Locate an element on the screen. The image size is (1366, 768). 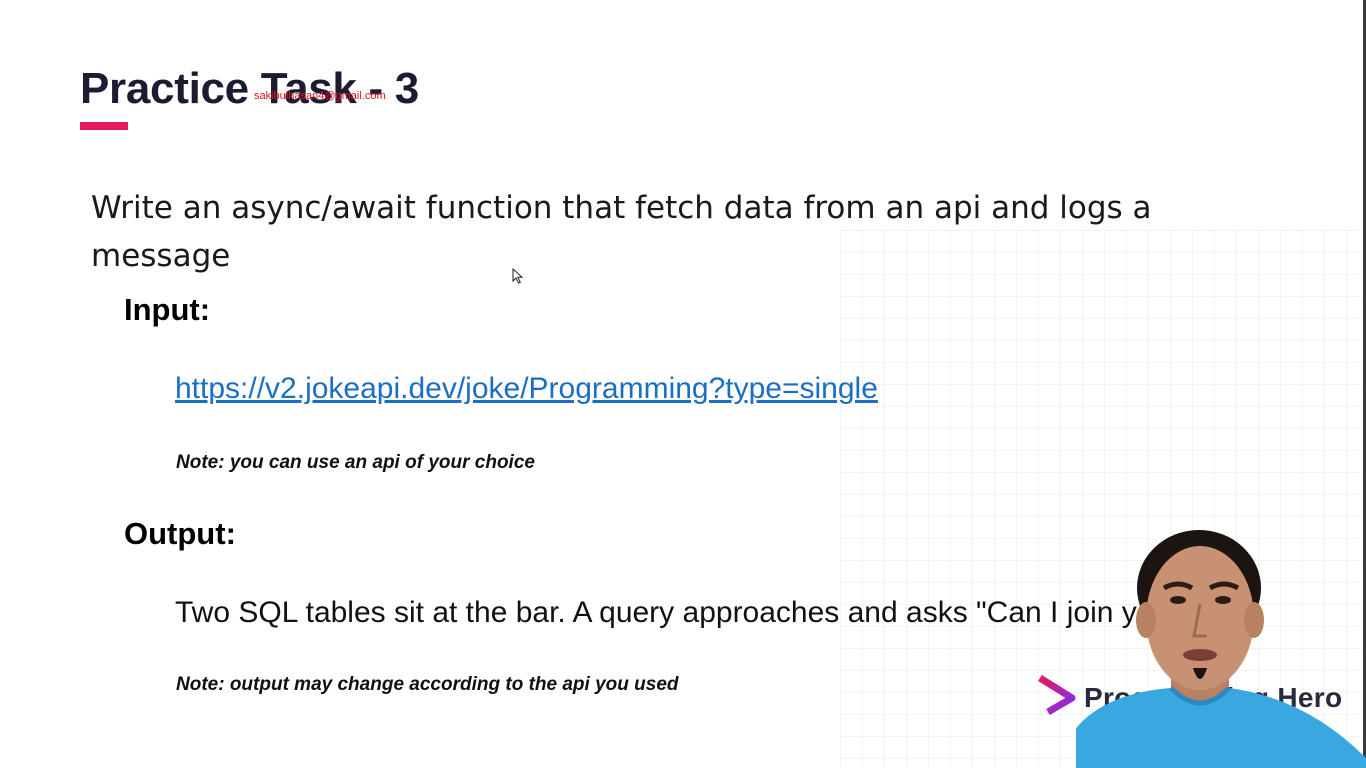
title-underline is located at coordinates (104, 126).